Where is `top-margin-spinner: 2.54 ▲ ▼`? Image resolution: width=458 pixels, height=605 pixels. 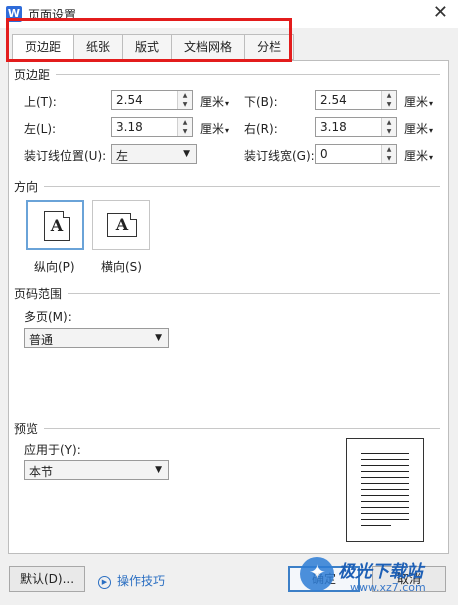
top-margin-spinner: 2.54 ▲ ▼ is located at coordinates (152, 100).